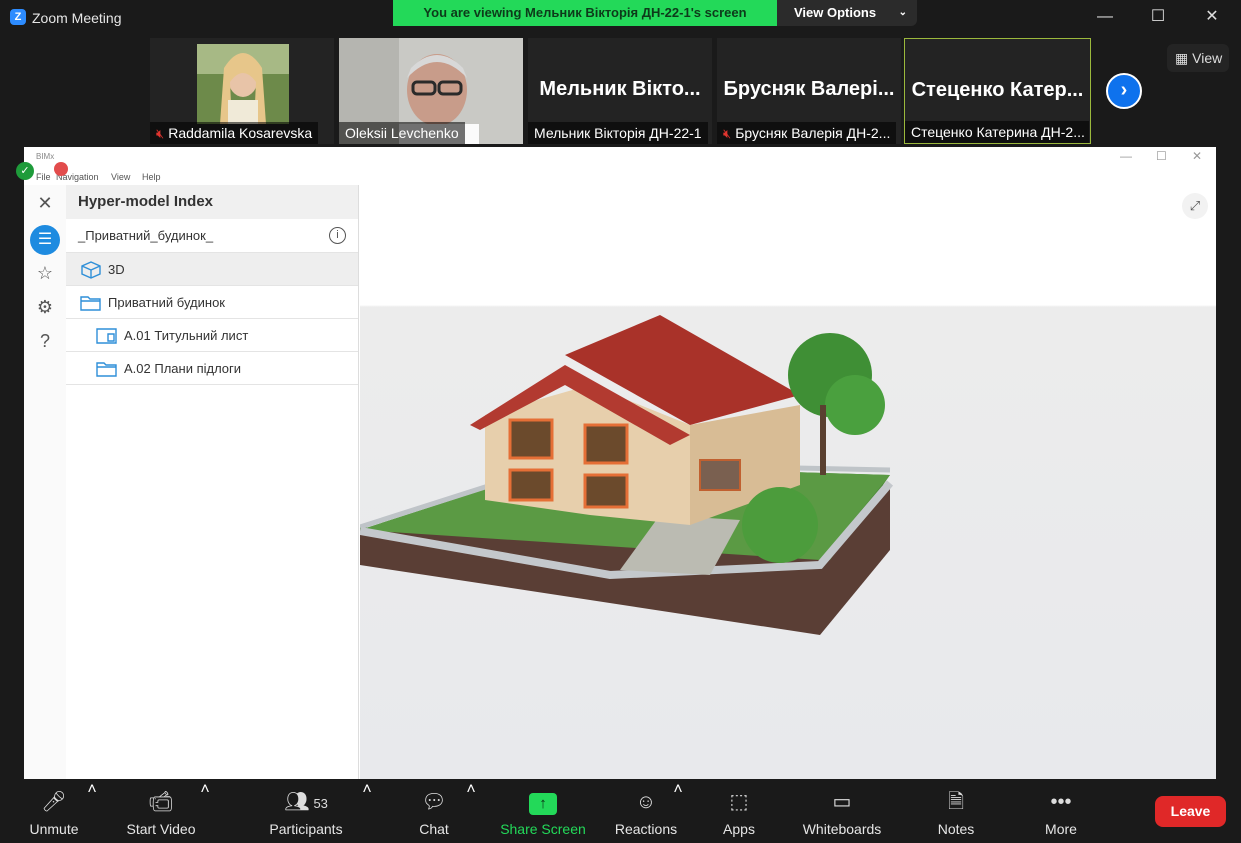 Image resolution: width=1241 pixels, height=843 pixels. Describe the element at coordinates (739, 829) in the screenshot. I see `apps-label: Apps` at that location.